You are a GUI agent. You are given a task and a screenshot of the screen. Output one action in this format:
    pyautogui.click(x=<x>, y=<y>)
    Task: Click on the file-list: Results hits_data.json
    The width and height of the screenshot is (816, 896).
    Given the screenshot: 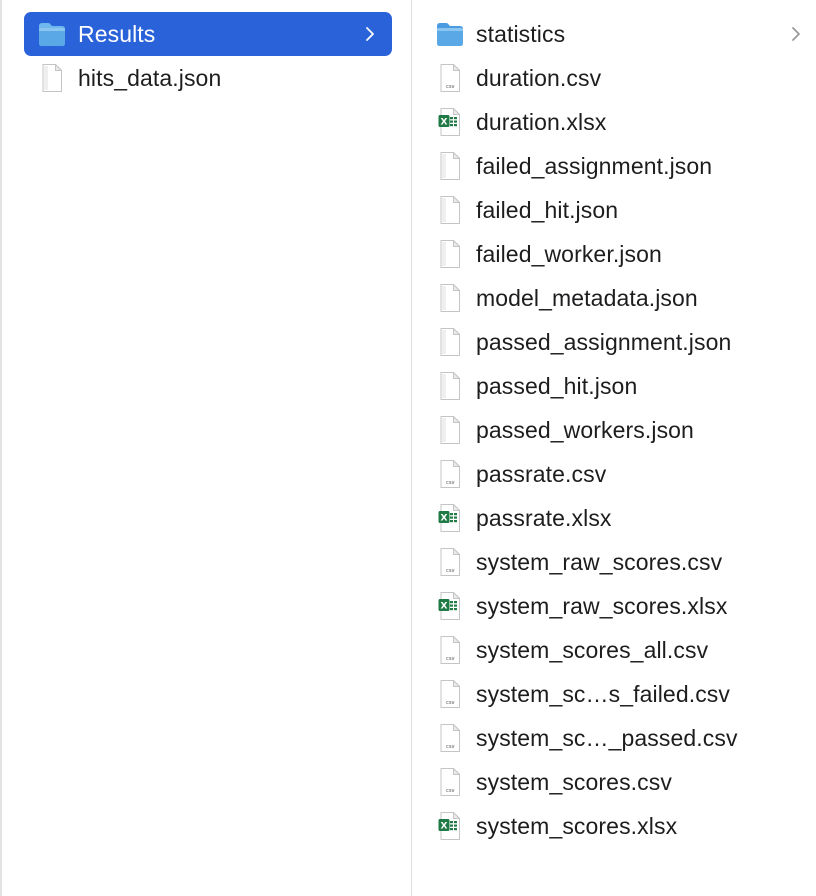 What is the action you would take?
    pyautogui.click(x=217, y=50)
    